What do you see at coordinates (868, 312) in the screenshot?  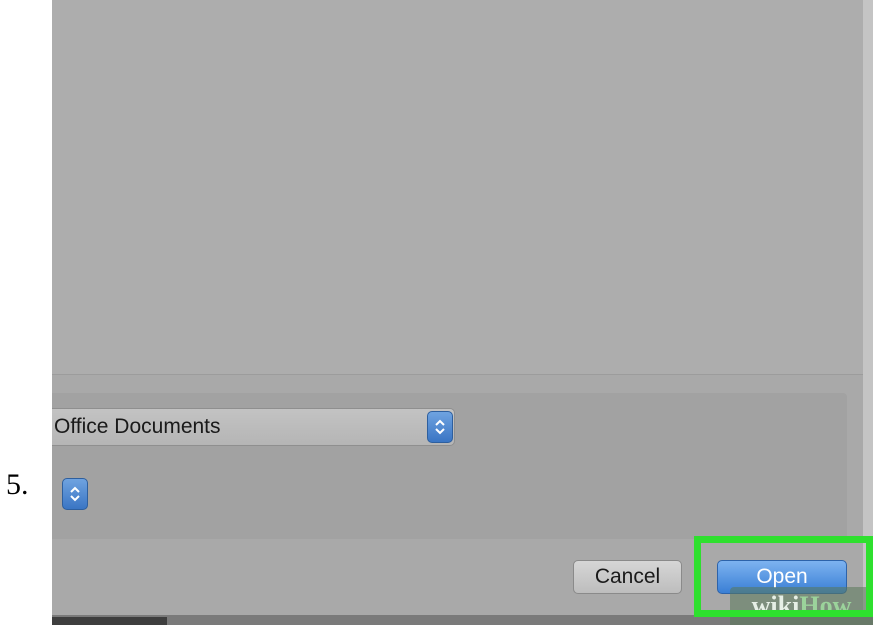 I see `window-edge` at bounding box center [868, 312].